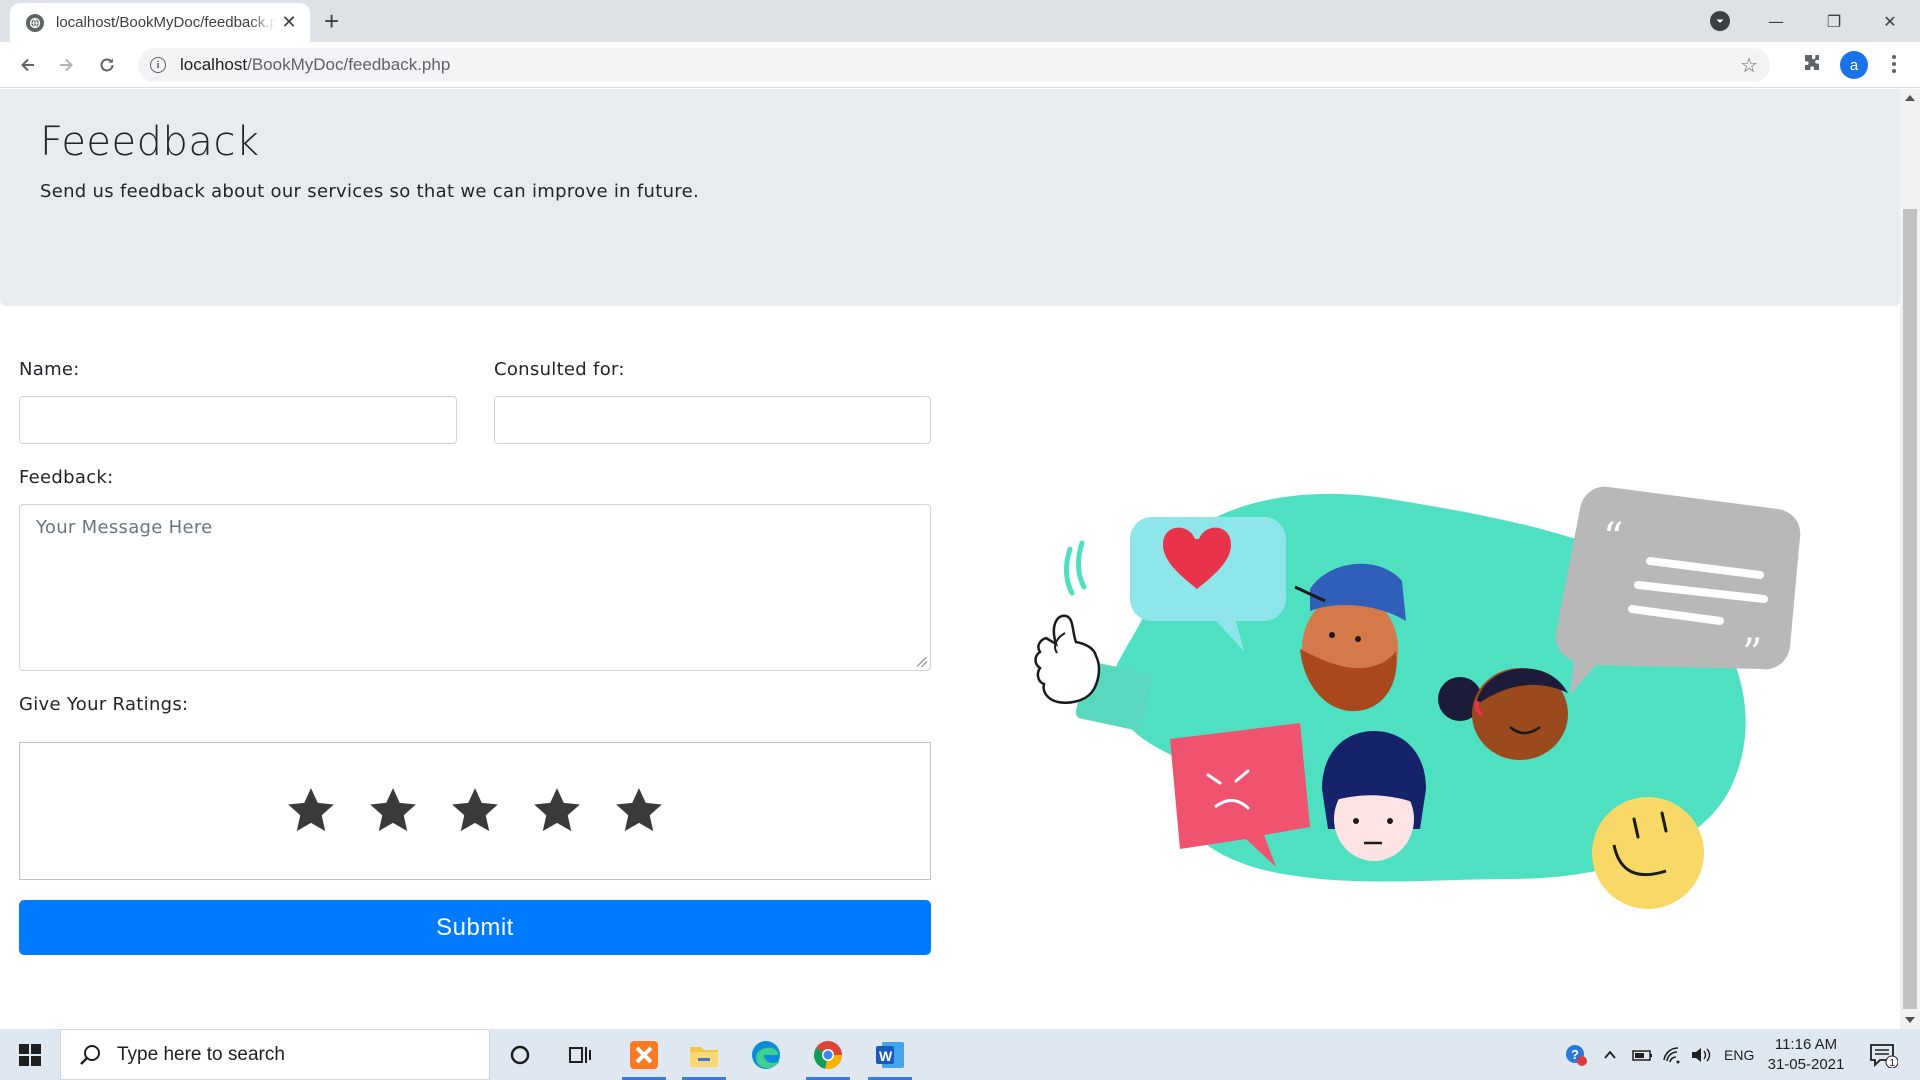 The image size is (1920, 1080). I want to click on cortana-icon, so click(520, 1054).